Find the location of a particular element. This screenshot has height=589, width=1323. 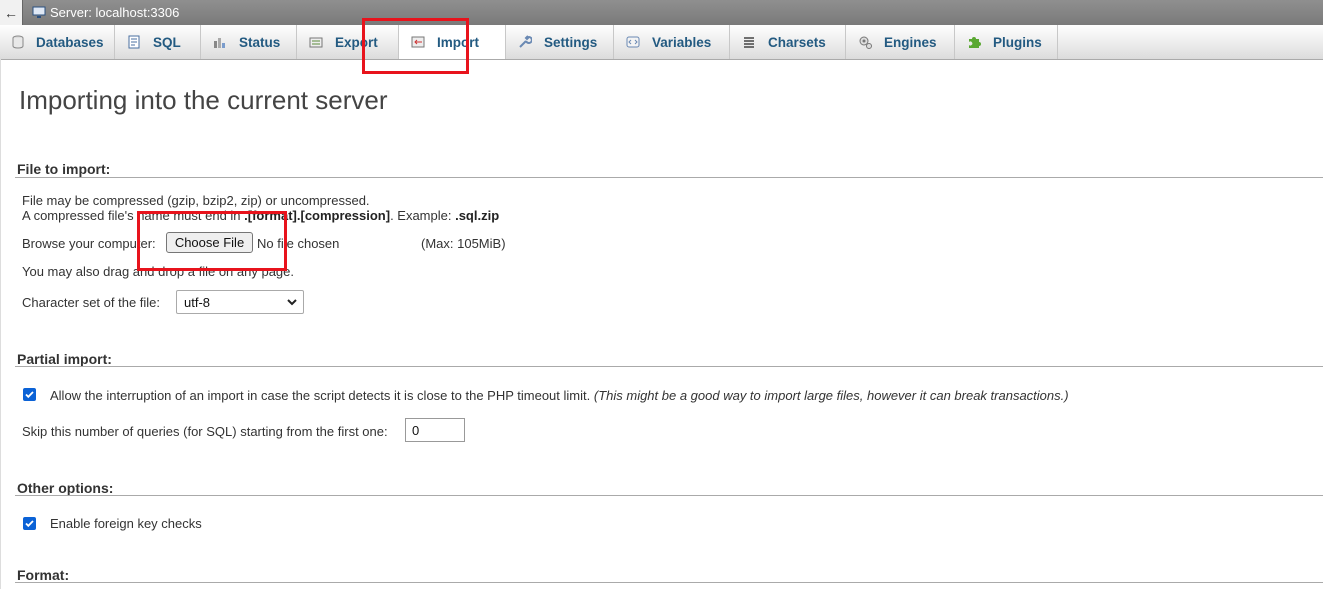

tab-label: Settings is located at coordinates (571, 42).